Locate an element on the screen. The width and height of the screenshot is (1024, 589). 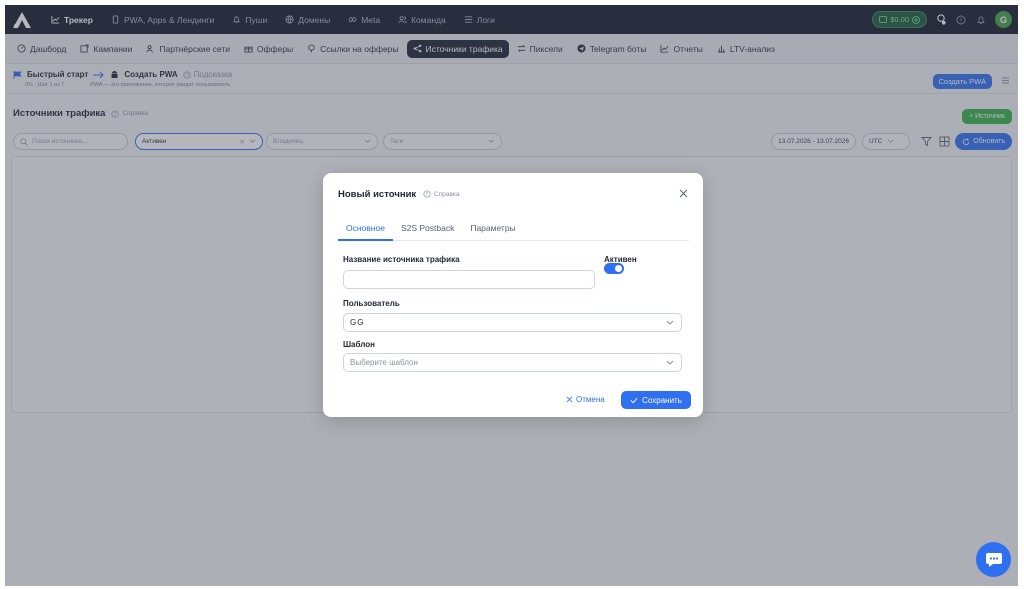
tab-parameters: Параметры is located at coordinates (492, 232).